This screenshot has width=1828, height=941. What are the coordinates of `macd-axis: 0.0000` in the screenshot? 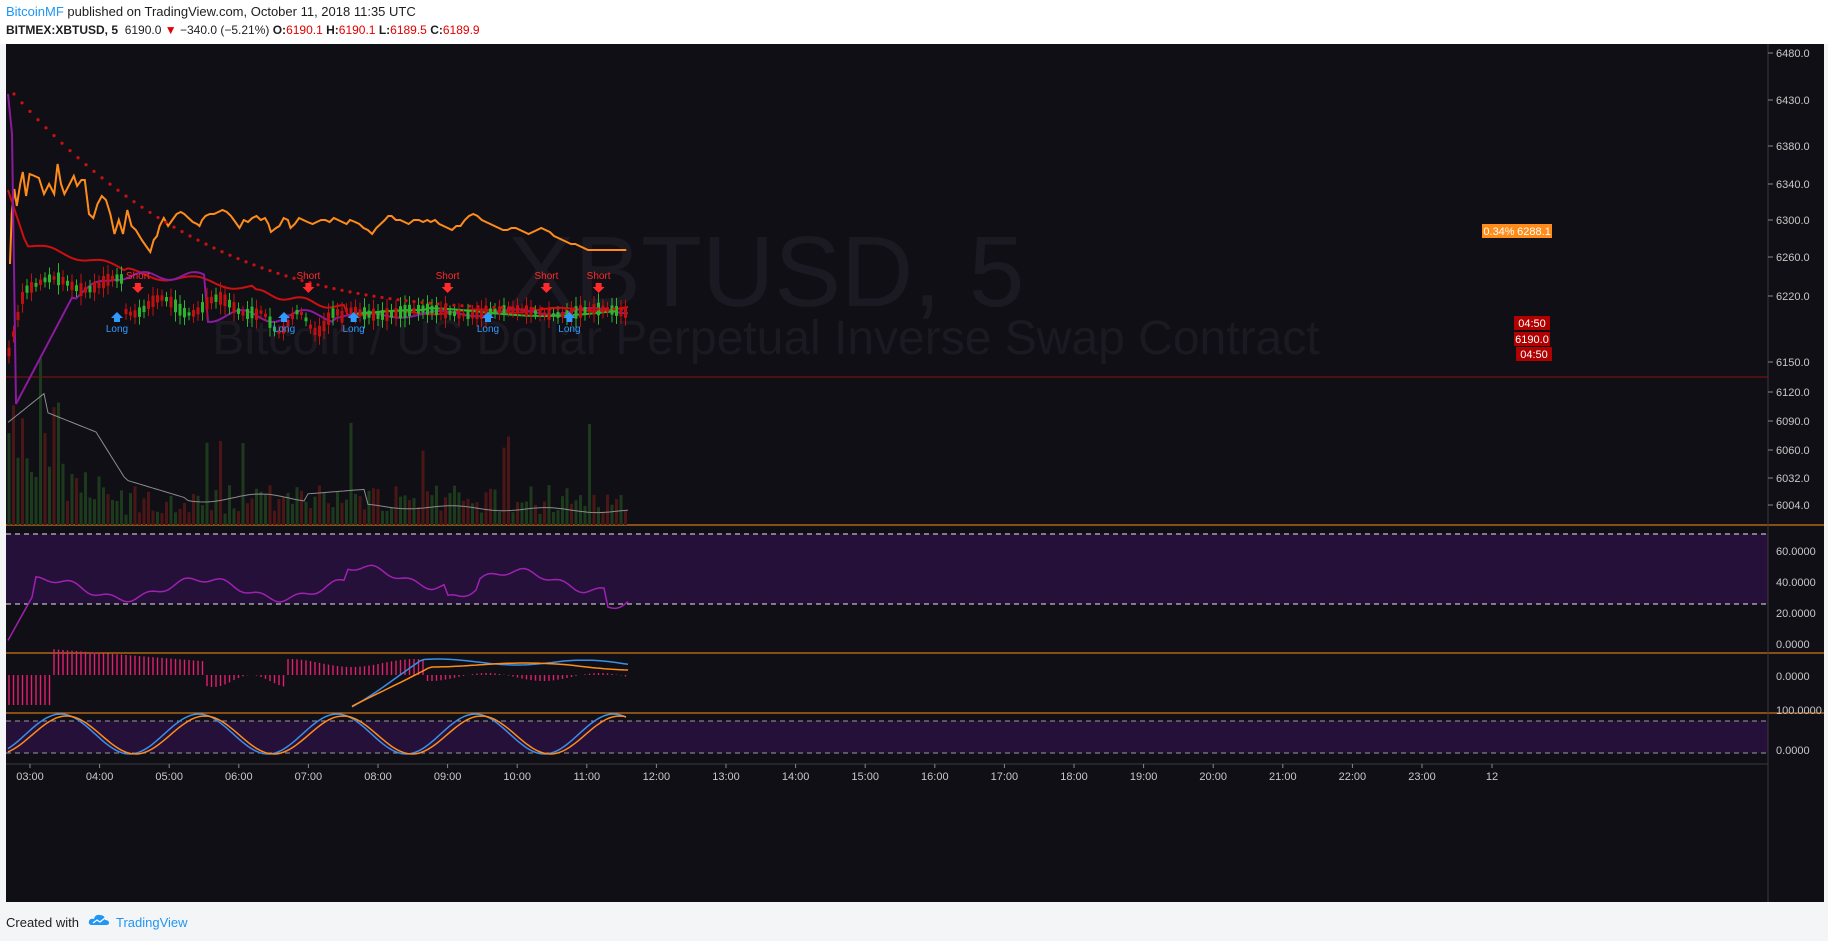 It's located at (1793, 677).